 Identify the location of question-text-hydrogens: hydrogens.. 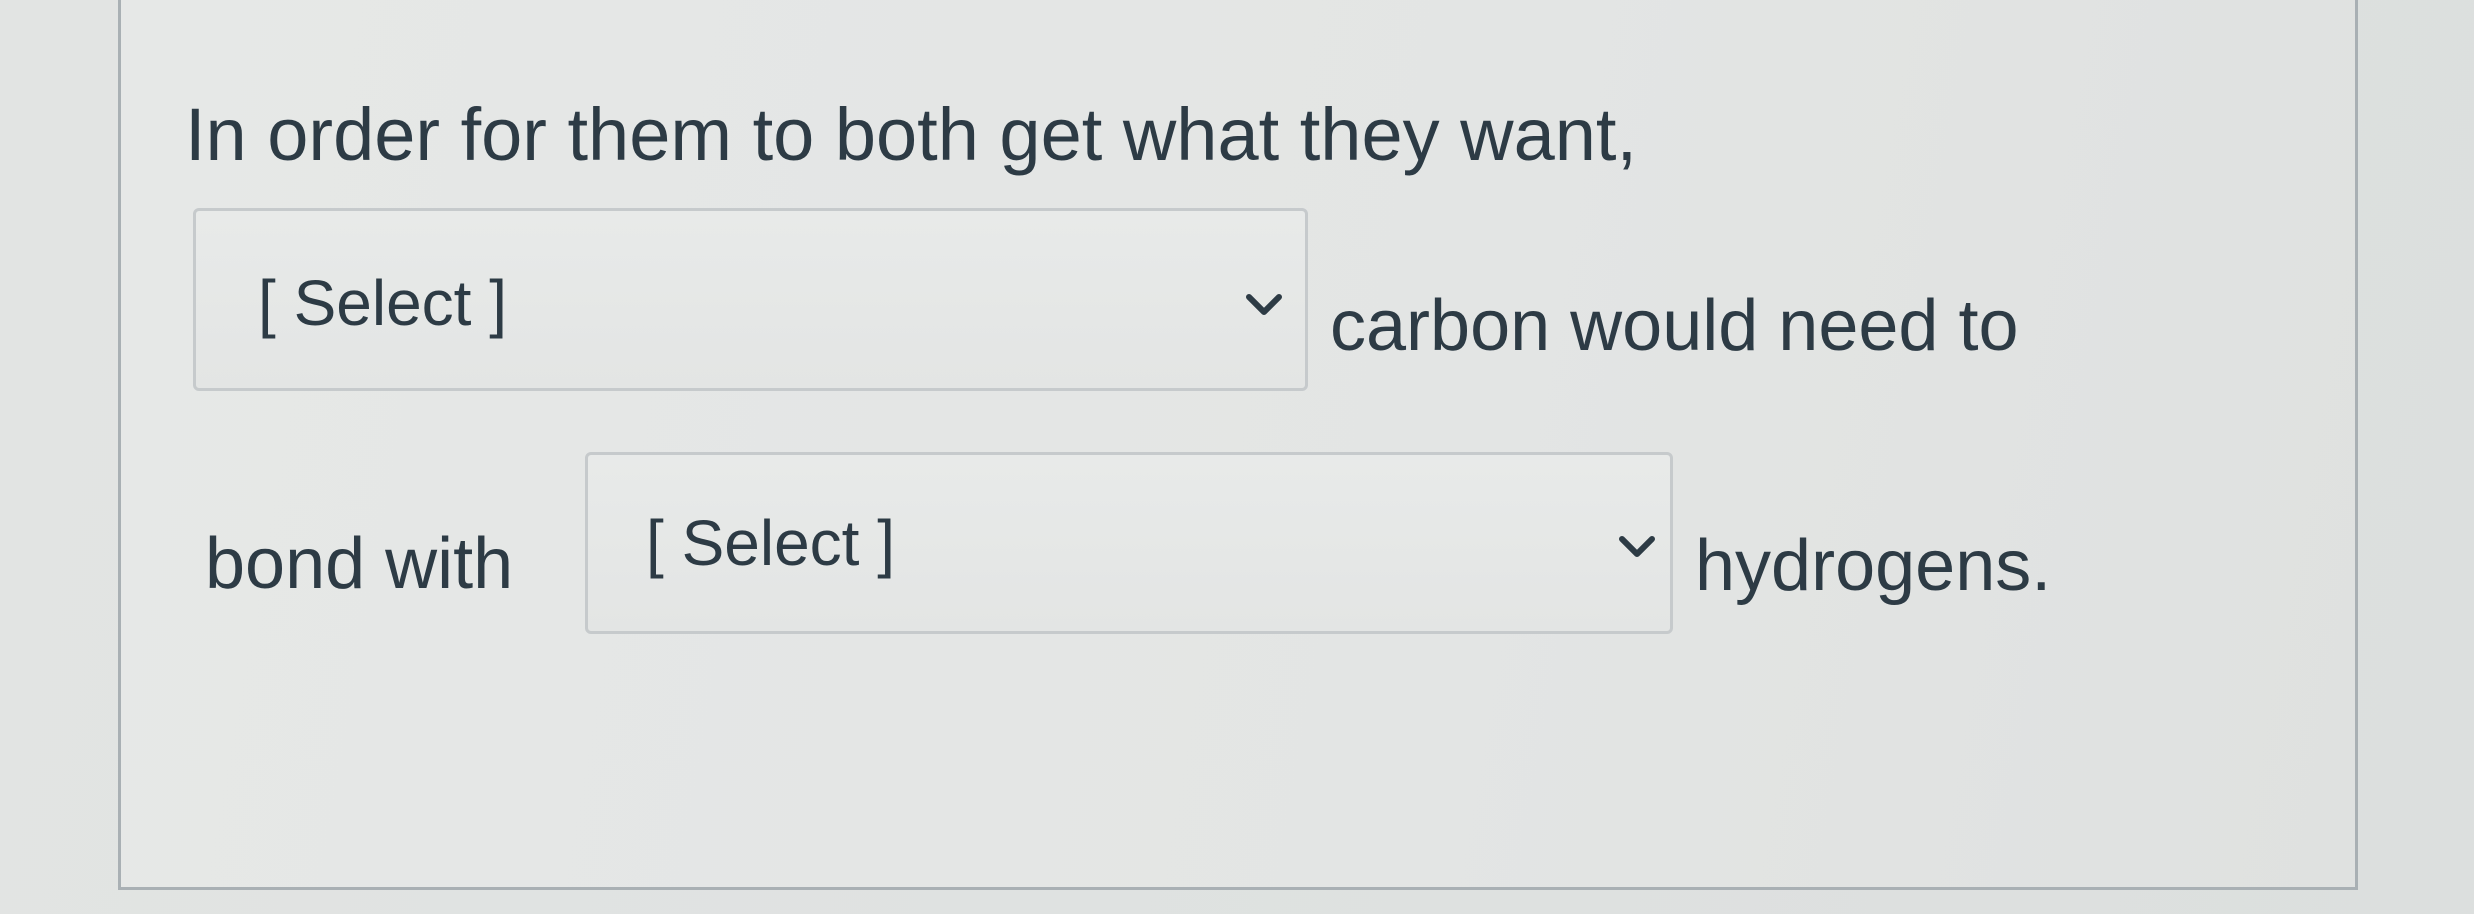
(1873, 566).